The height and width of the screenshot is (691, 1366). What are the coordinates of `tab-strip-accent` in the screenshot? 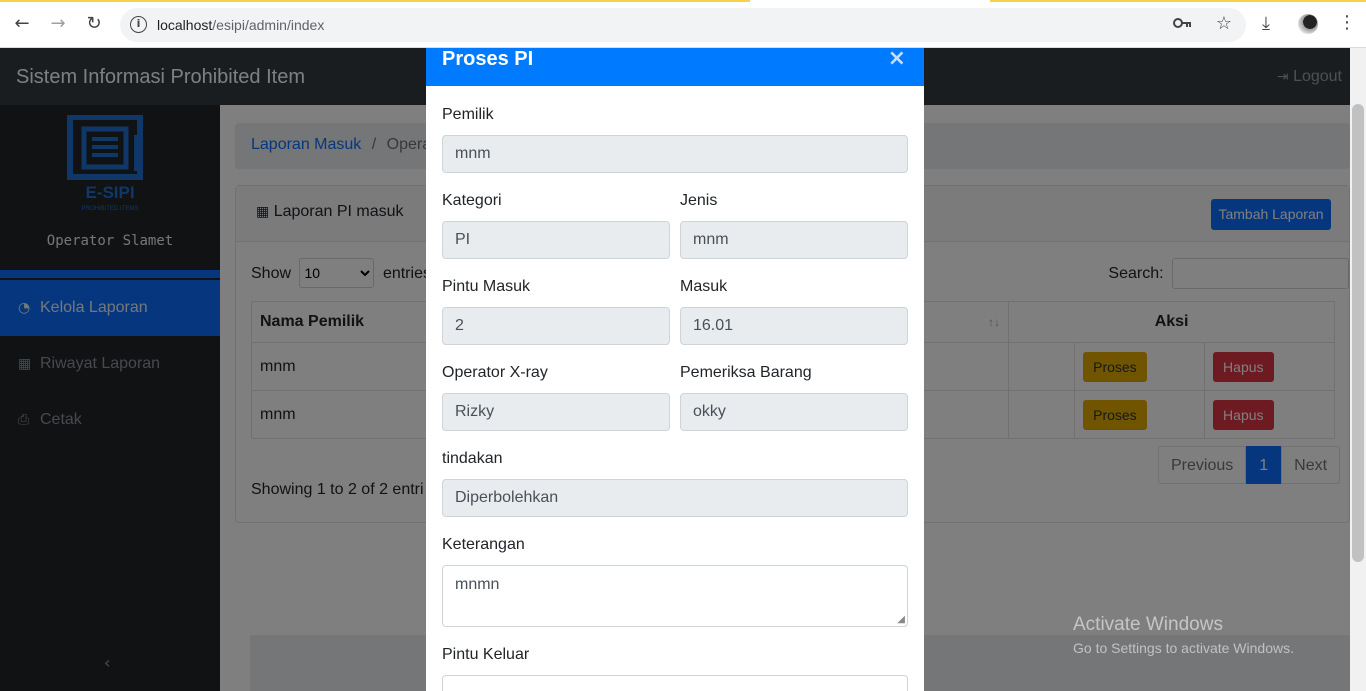 It's located at (375, 1).